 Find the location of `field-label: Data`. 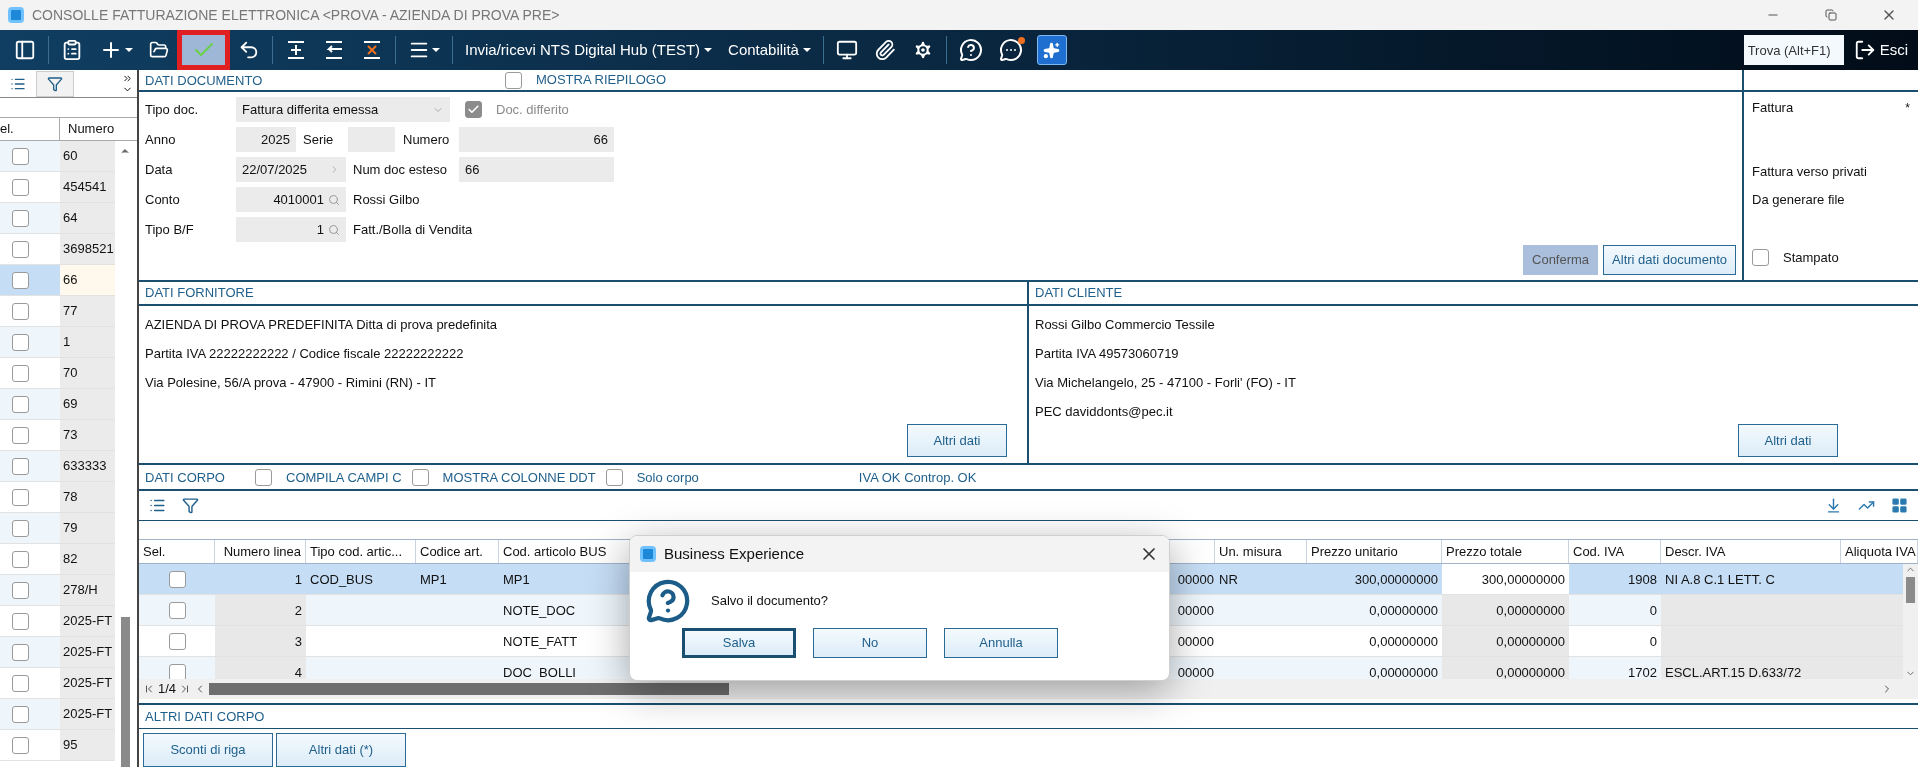

field-label: Data is located at coordinates (159, 169).